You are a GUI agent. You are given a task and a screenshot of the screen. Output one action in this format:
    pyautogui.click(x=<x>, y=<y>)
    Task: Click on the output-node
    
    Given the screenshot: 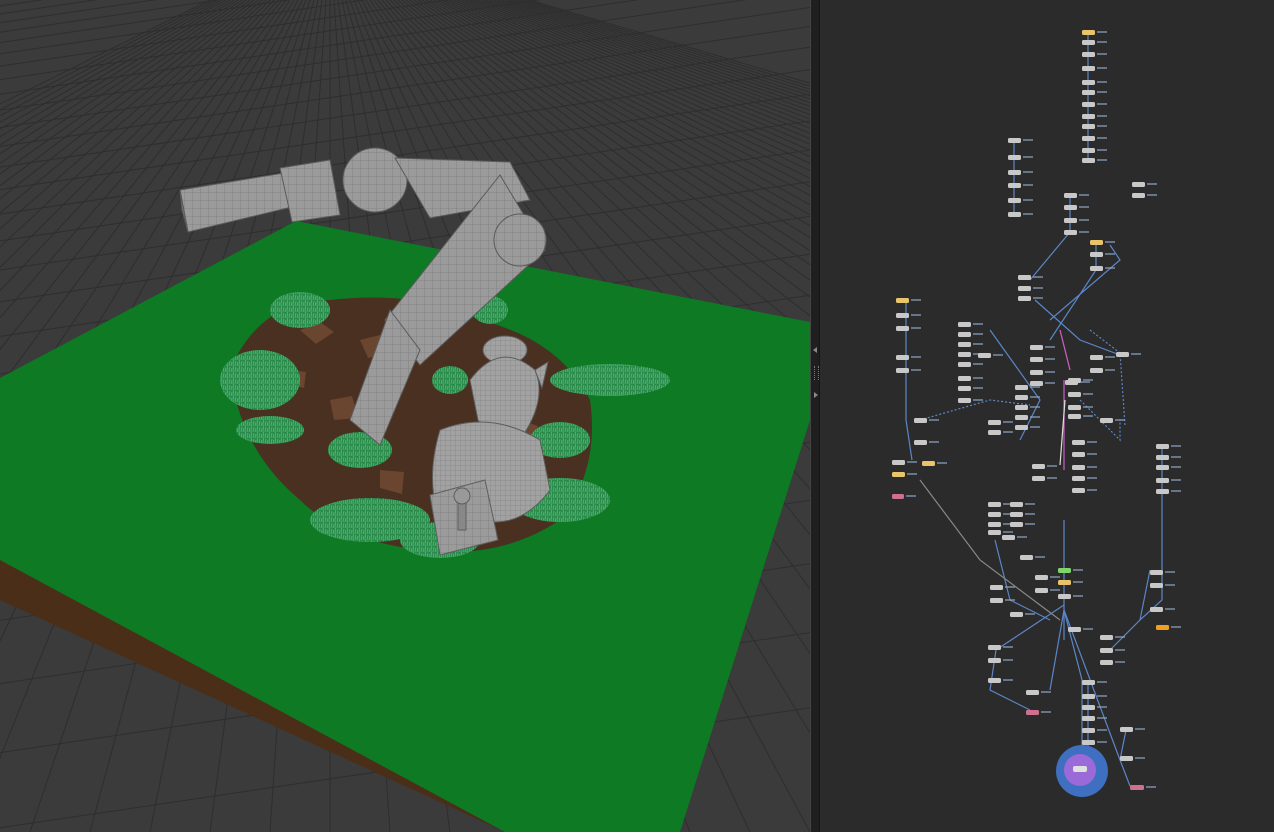 What is the action you would take?
    pyautogui.click(x=1082, y=771)
    